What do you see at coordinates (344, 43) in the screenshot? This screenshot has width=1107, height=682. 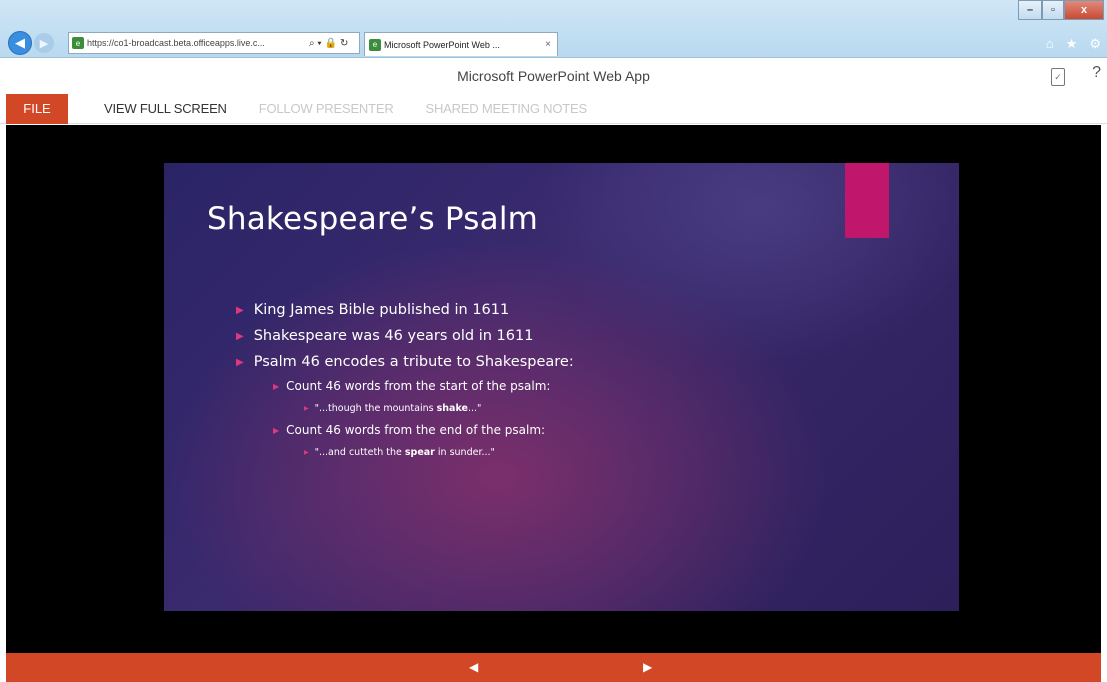 I see `refresh-icon: ↻` at bounding box center [344, 43].